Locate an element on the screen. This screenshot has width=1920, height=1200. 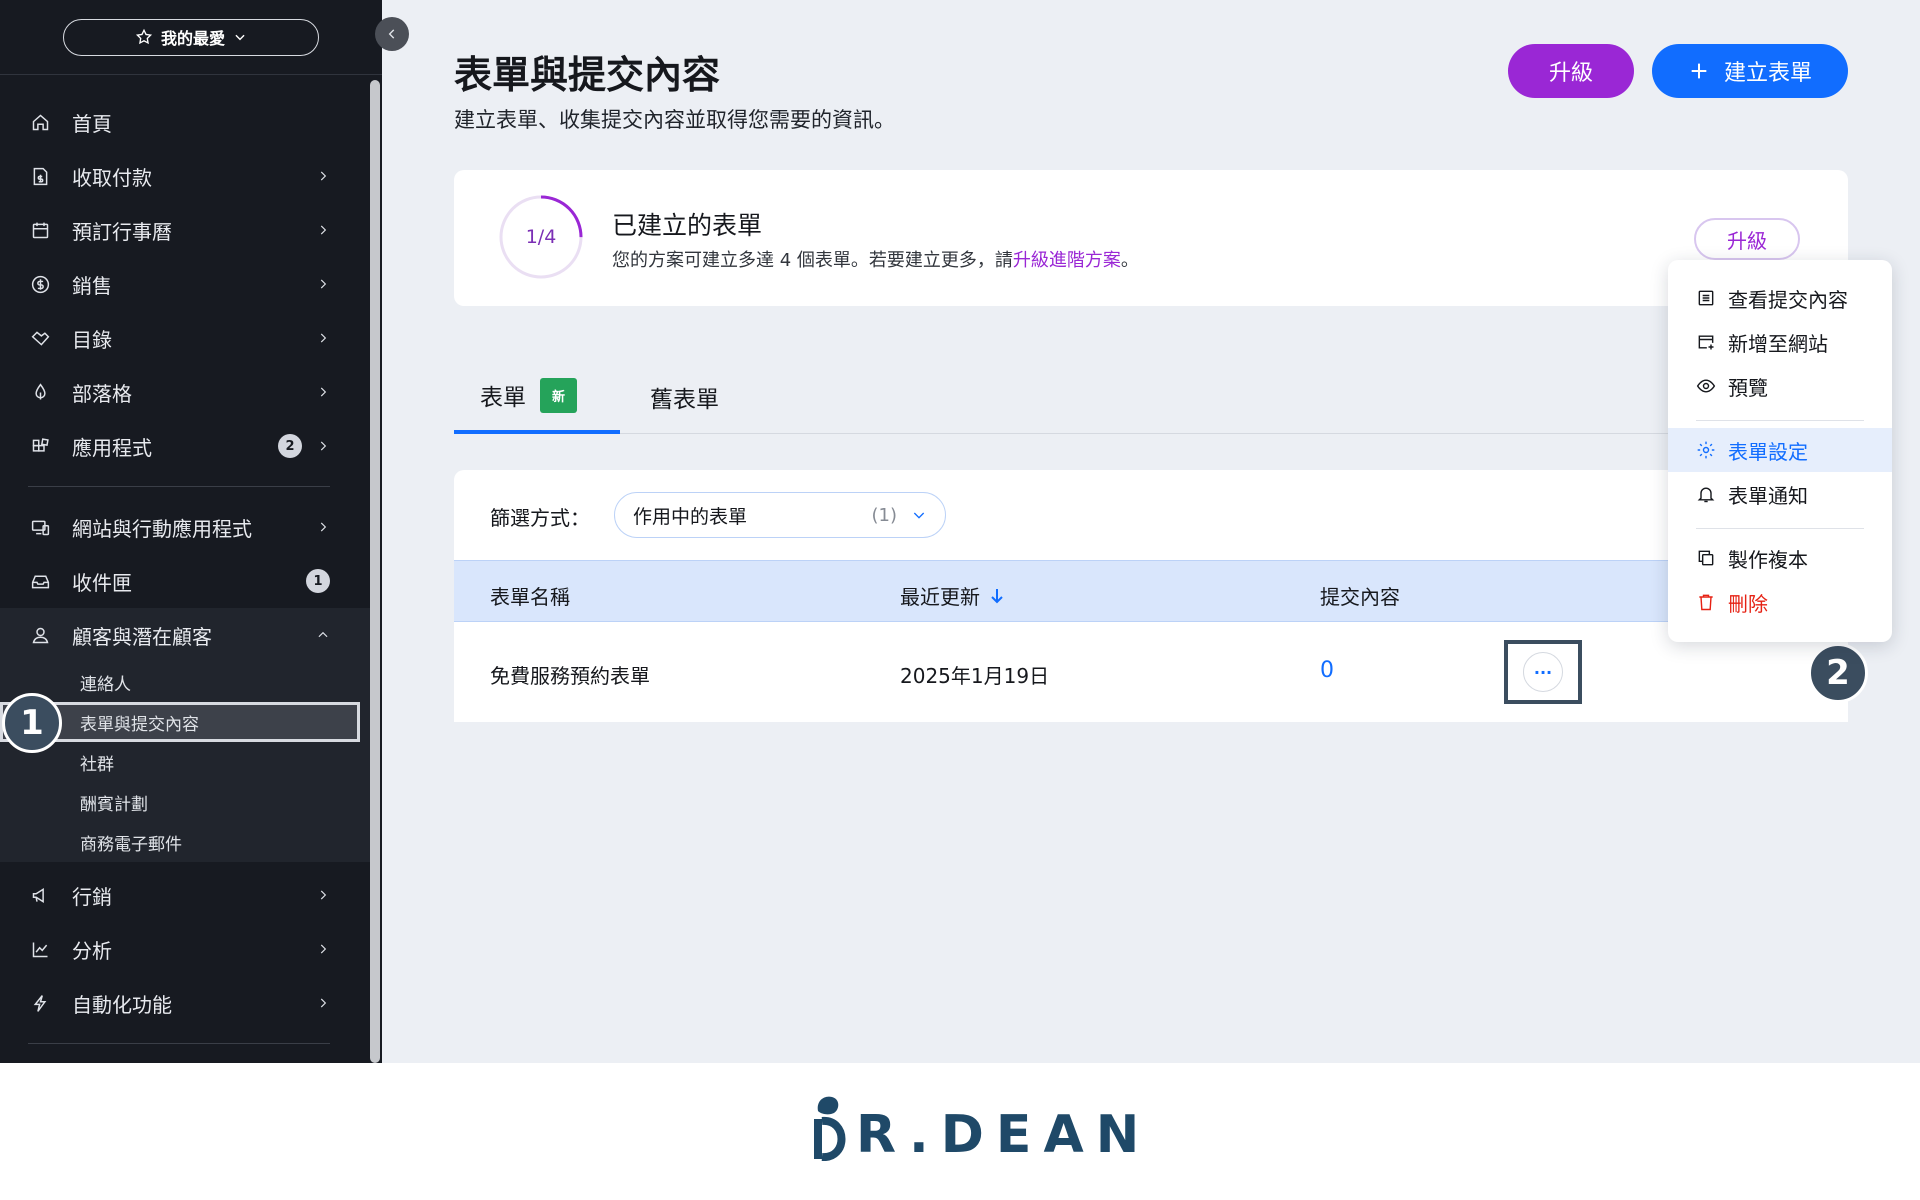
filter-count: (1) is located at coordinates (884, 515).